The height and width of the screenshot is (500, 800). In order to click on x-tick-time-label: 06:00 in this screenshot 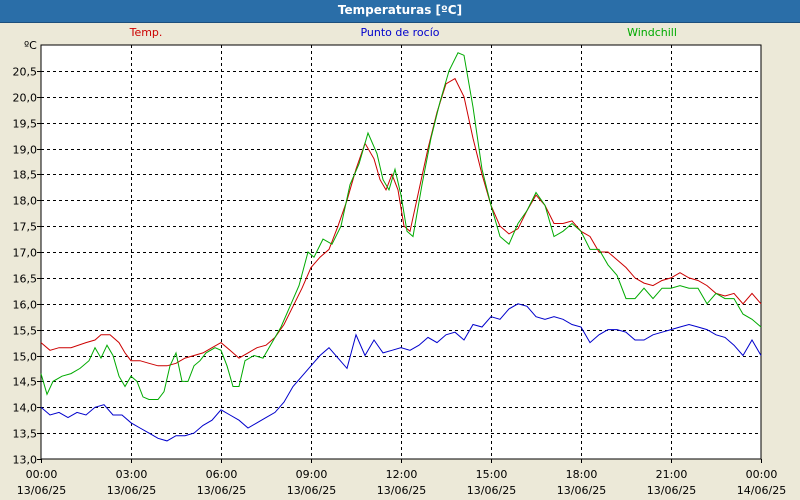, I will do `click(222, 474)`.